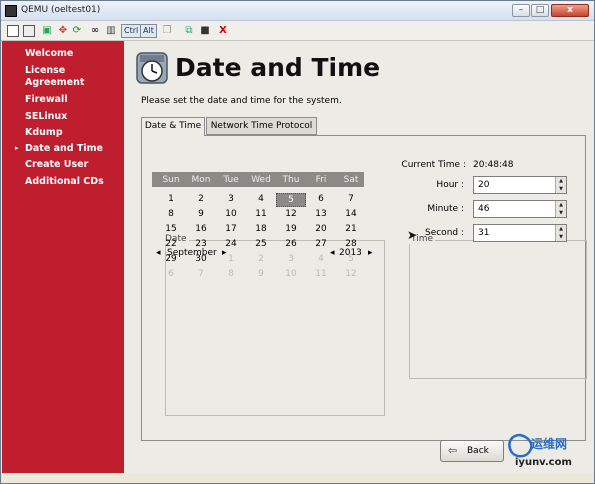 This screenshot has width=595, height=484. I want to click on watermark-brand: 运维网, so click(549, 444).